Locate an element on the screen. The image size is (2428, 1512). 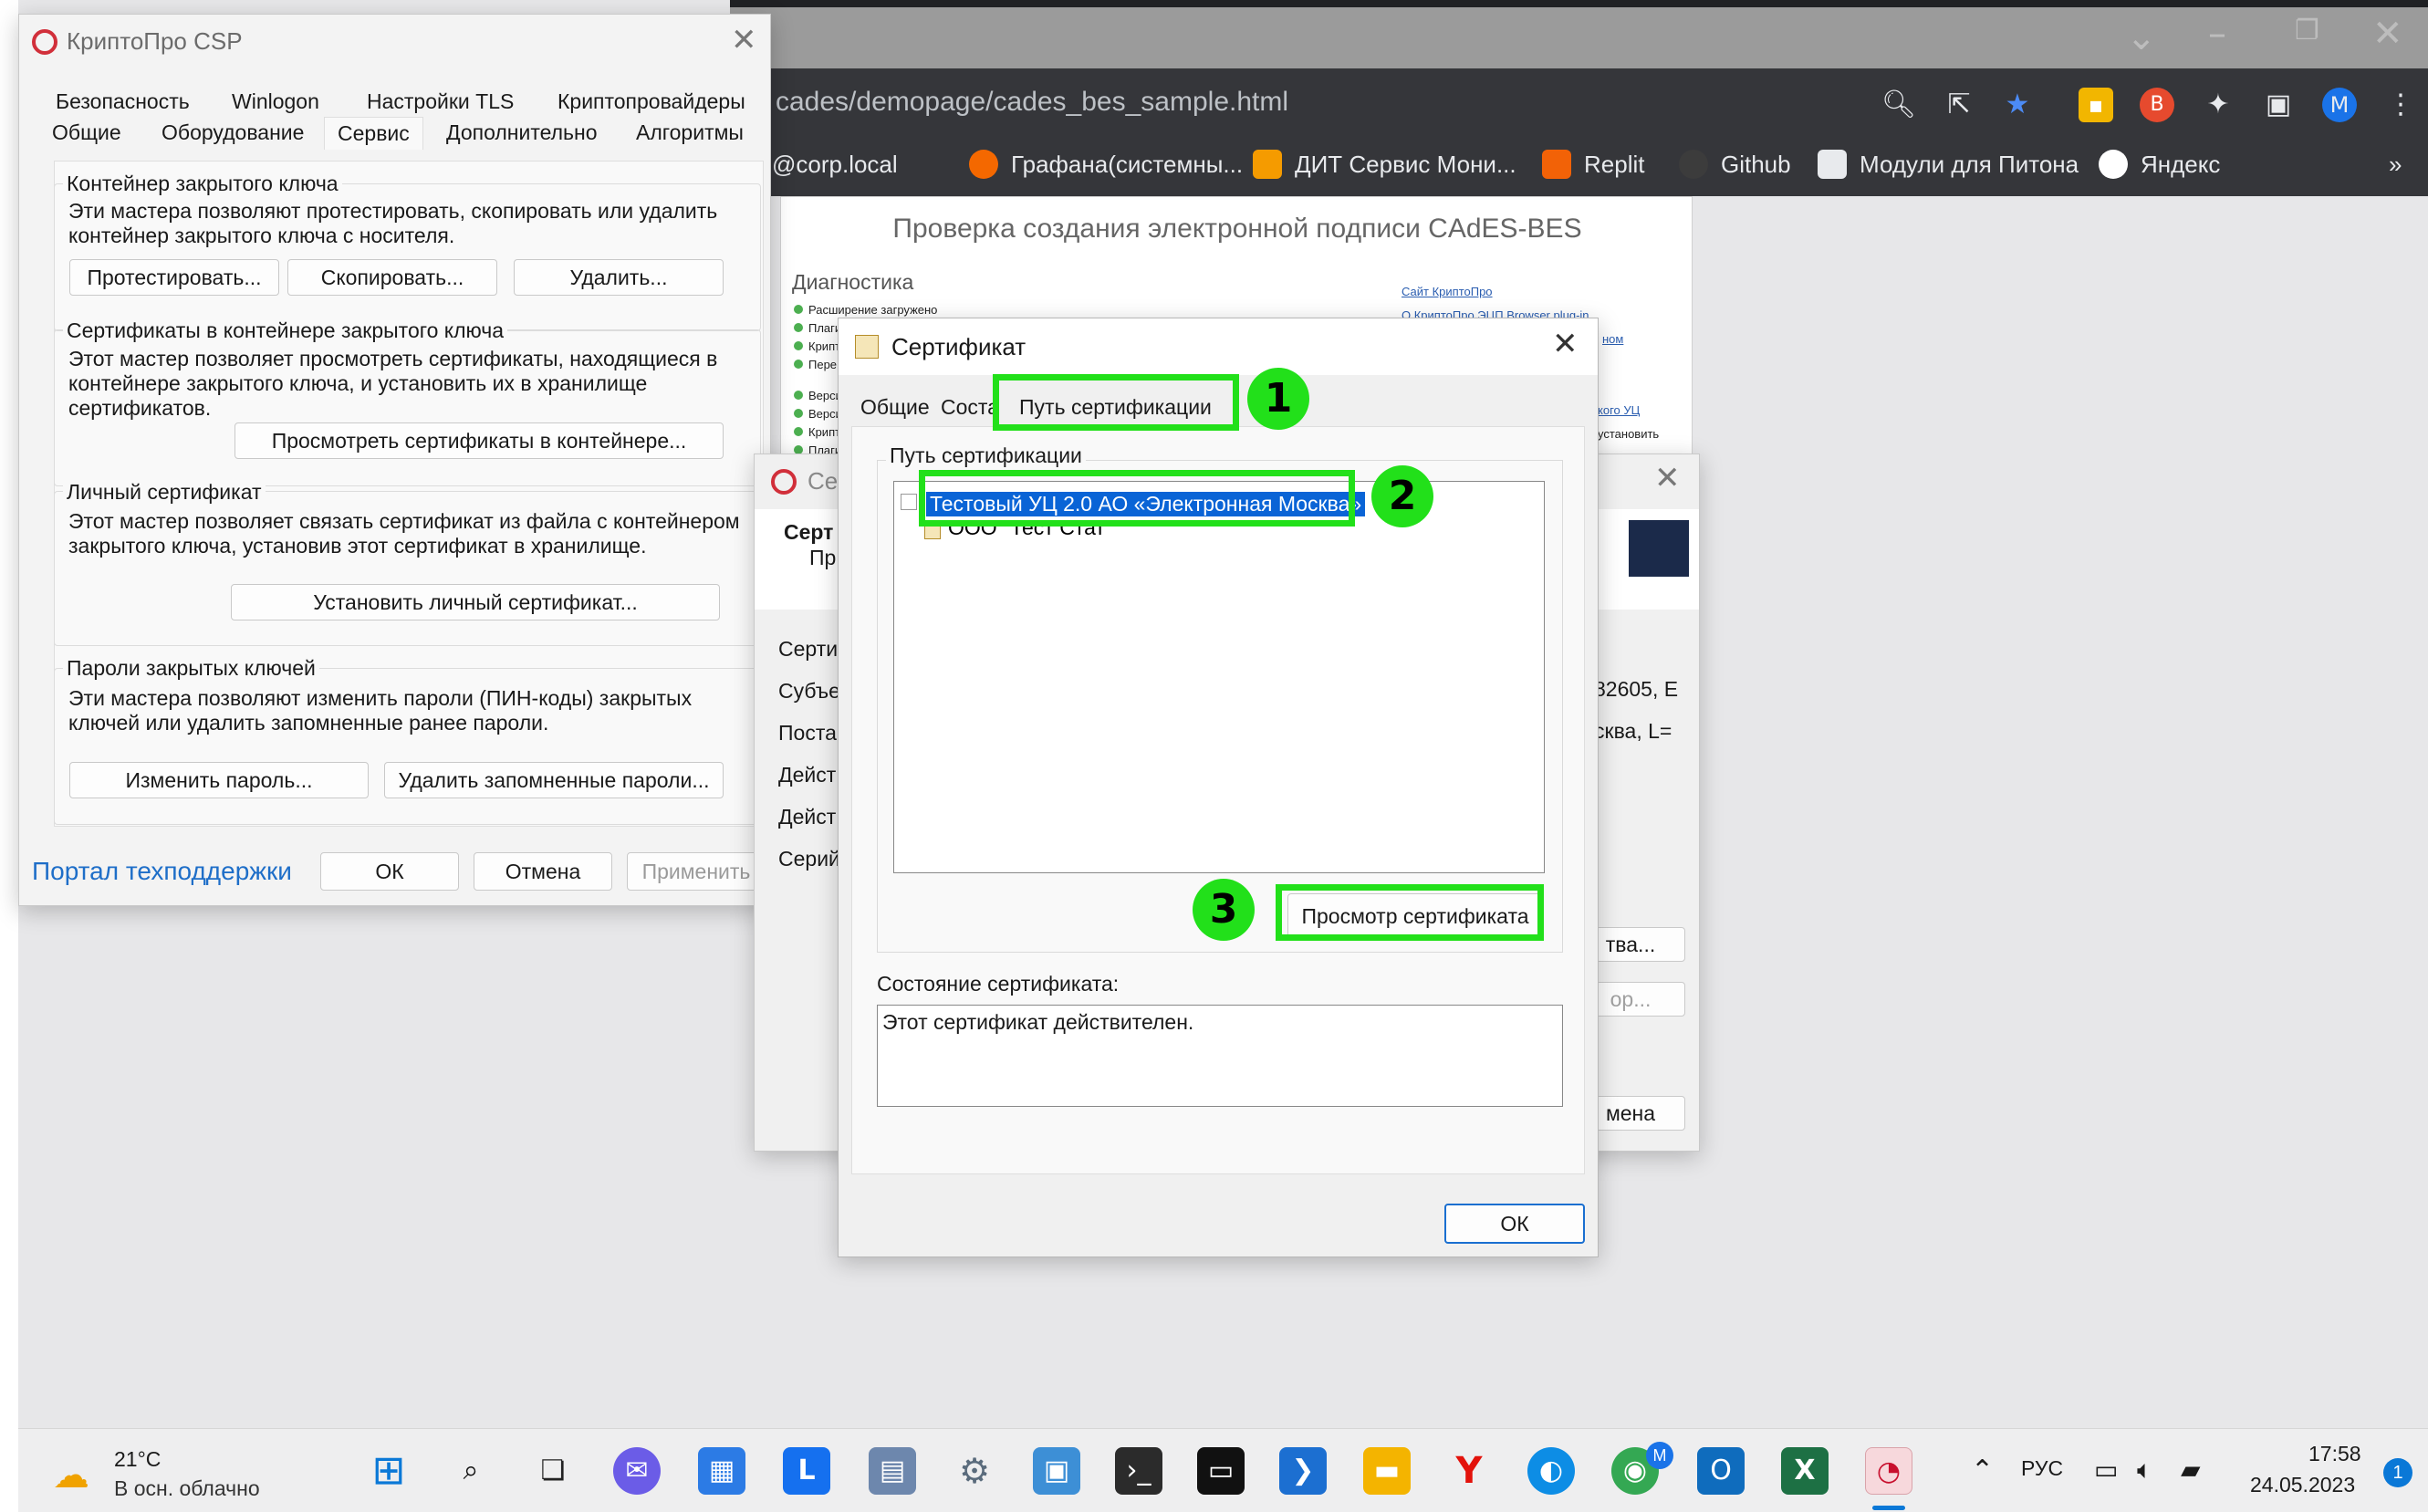
language-indicator: РУС is located at coordinates (2042, 1468).